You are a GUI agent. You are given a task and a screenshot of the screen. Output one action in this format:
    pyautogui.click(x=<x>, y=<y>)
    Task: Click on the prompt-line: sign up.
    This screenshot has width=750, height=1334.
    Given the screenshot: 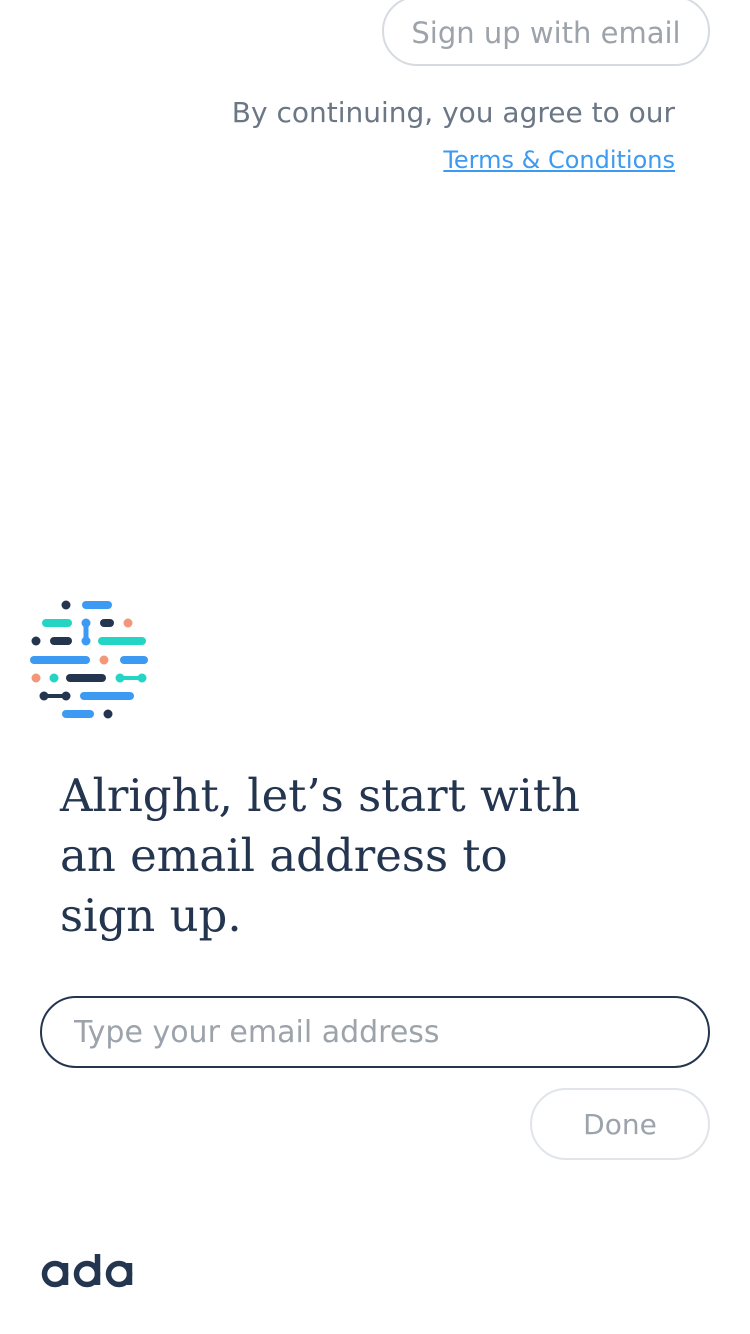 What is the action you would take?
    pyautogui.click(x=151, y=915)
    